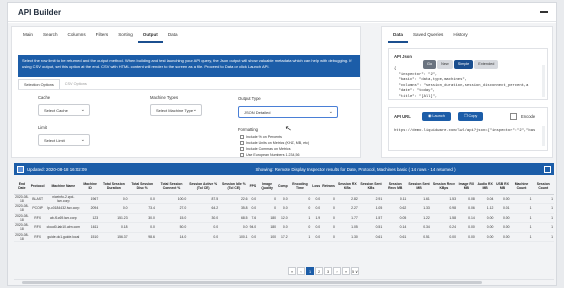  Describe the element at coordinates (337, 271) in the screenshot. I see `pager-item: ›` at that location.